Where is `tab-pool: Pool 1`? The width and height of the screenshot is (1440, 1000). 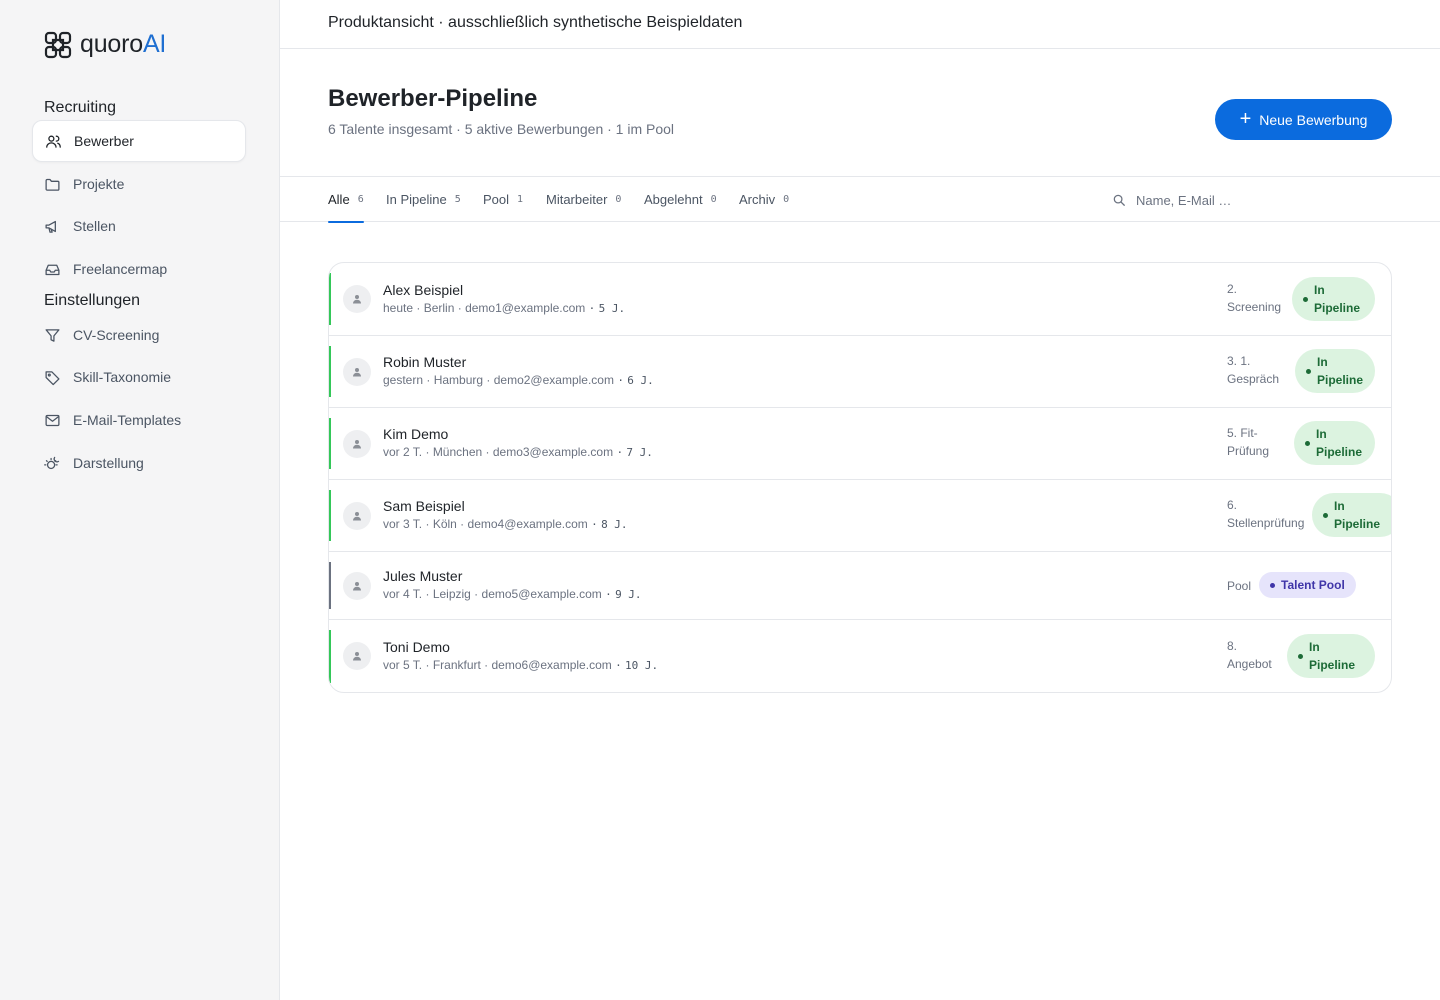
tab-pool: Pool 1 is located at coordinates (503, 199).